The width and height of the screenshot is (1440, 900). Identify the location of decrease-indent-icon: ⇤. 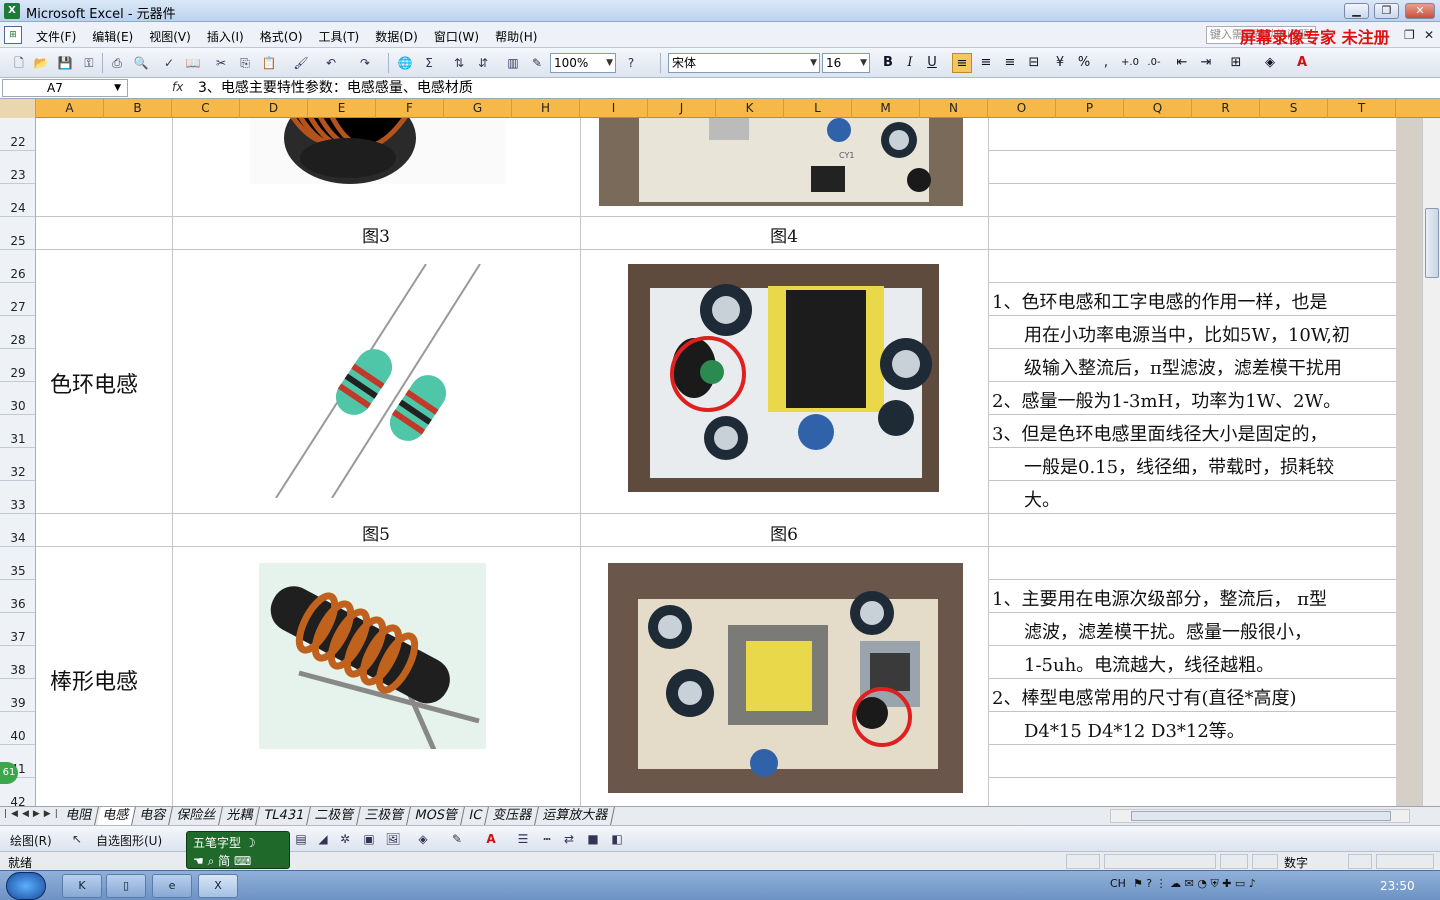
(1182, 63).